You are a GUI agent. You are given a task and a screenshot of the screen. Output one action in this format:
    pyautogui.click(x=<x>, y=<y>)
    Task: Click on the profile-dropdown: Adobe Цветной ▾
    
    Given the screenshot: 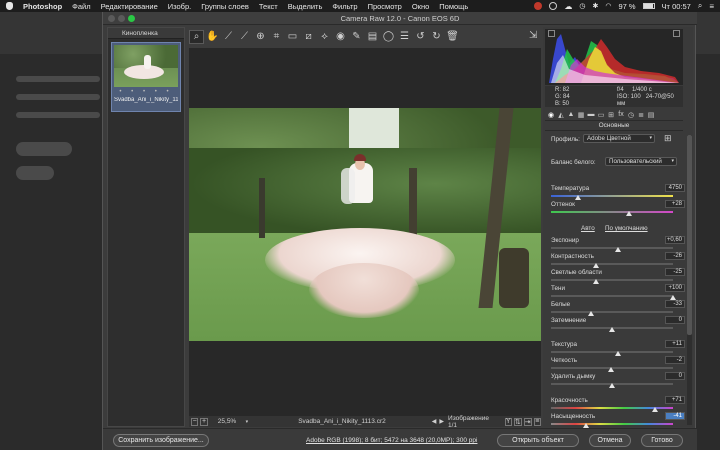 What is the action you would take?
    pyautogui.click(x=619, y=138)
    